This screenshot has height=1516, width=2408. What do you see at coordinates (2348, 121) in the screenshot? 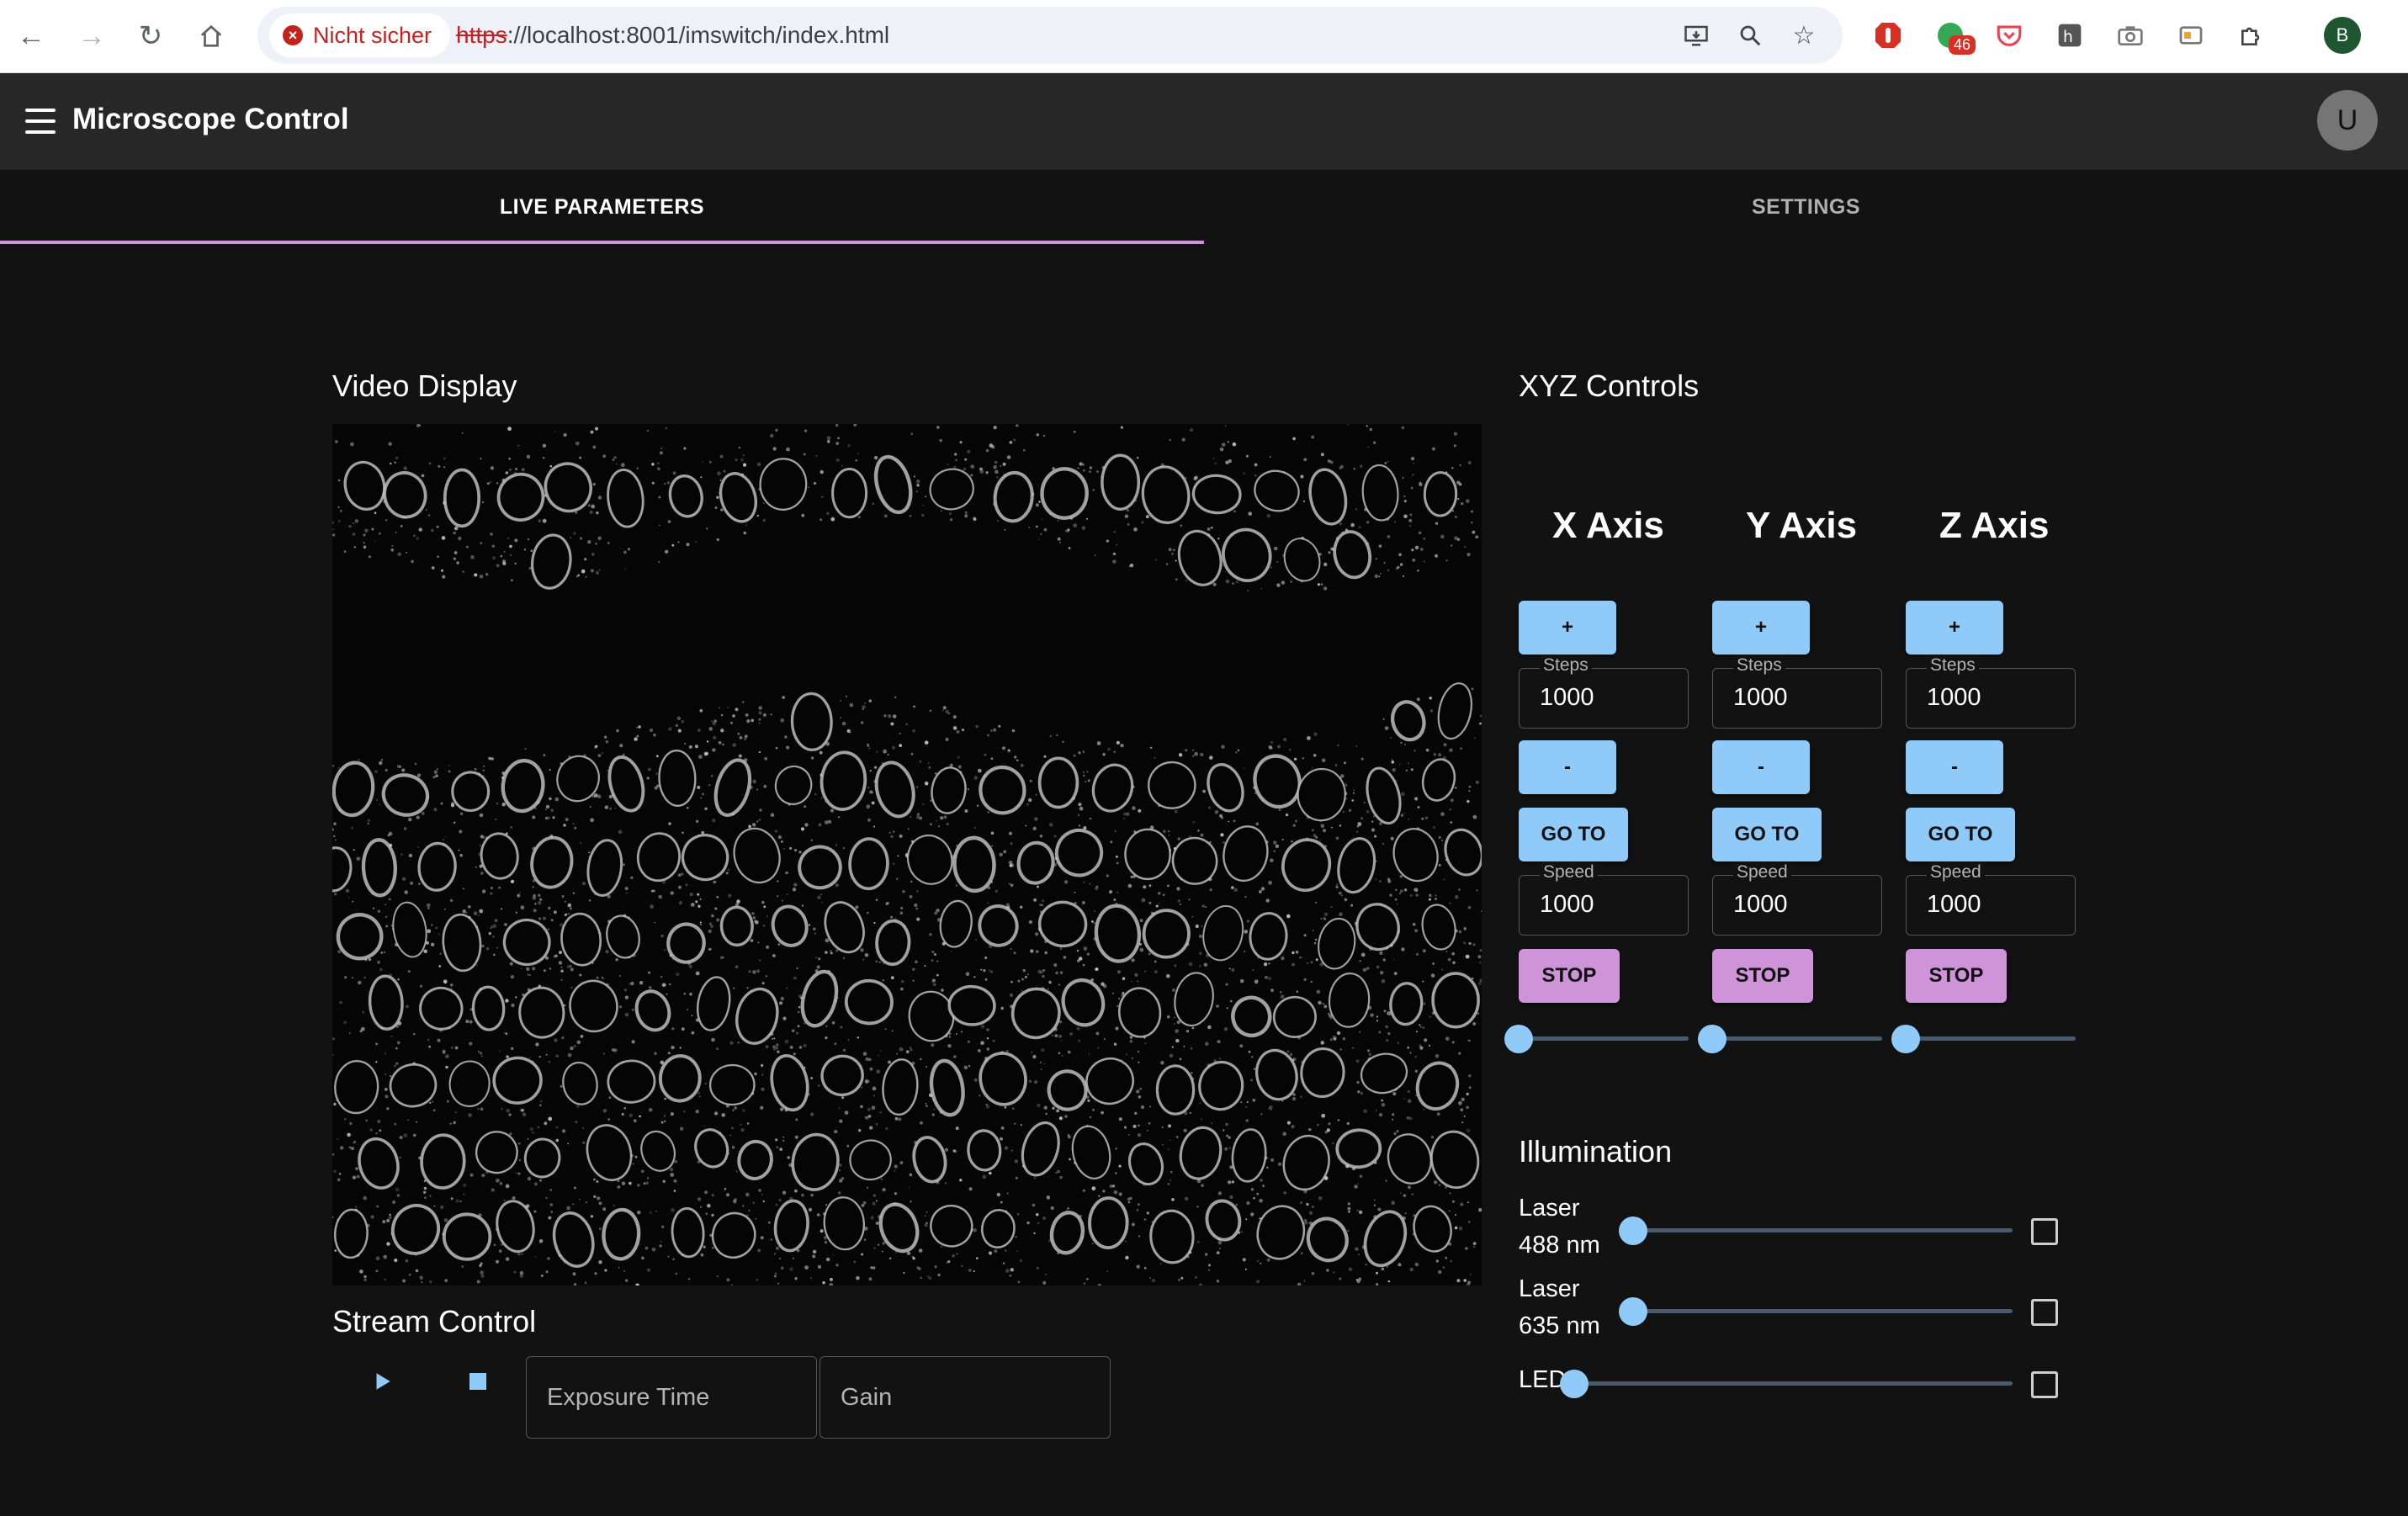
I see `user-avatar: U` at bounding box center [2348, 121].